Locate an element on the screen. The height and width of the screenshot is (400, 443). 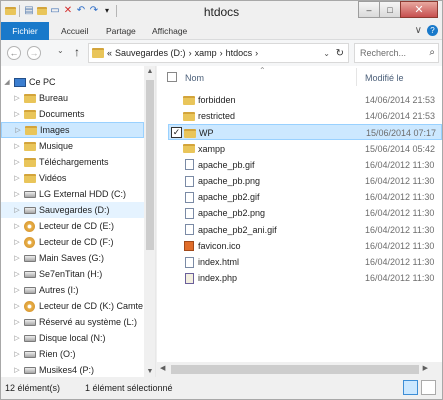
breadcrumb-overflow: « is located at coordinates (109, 53).